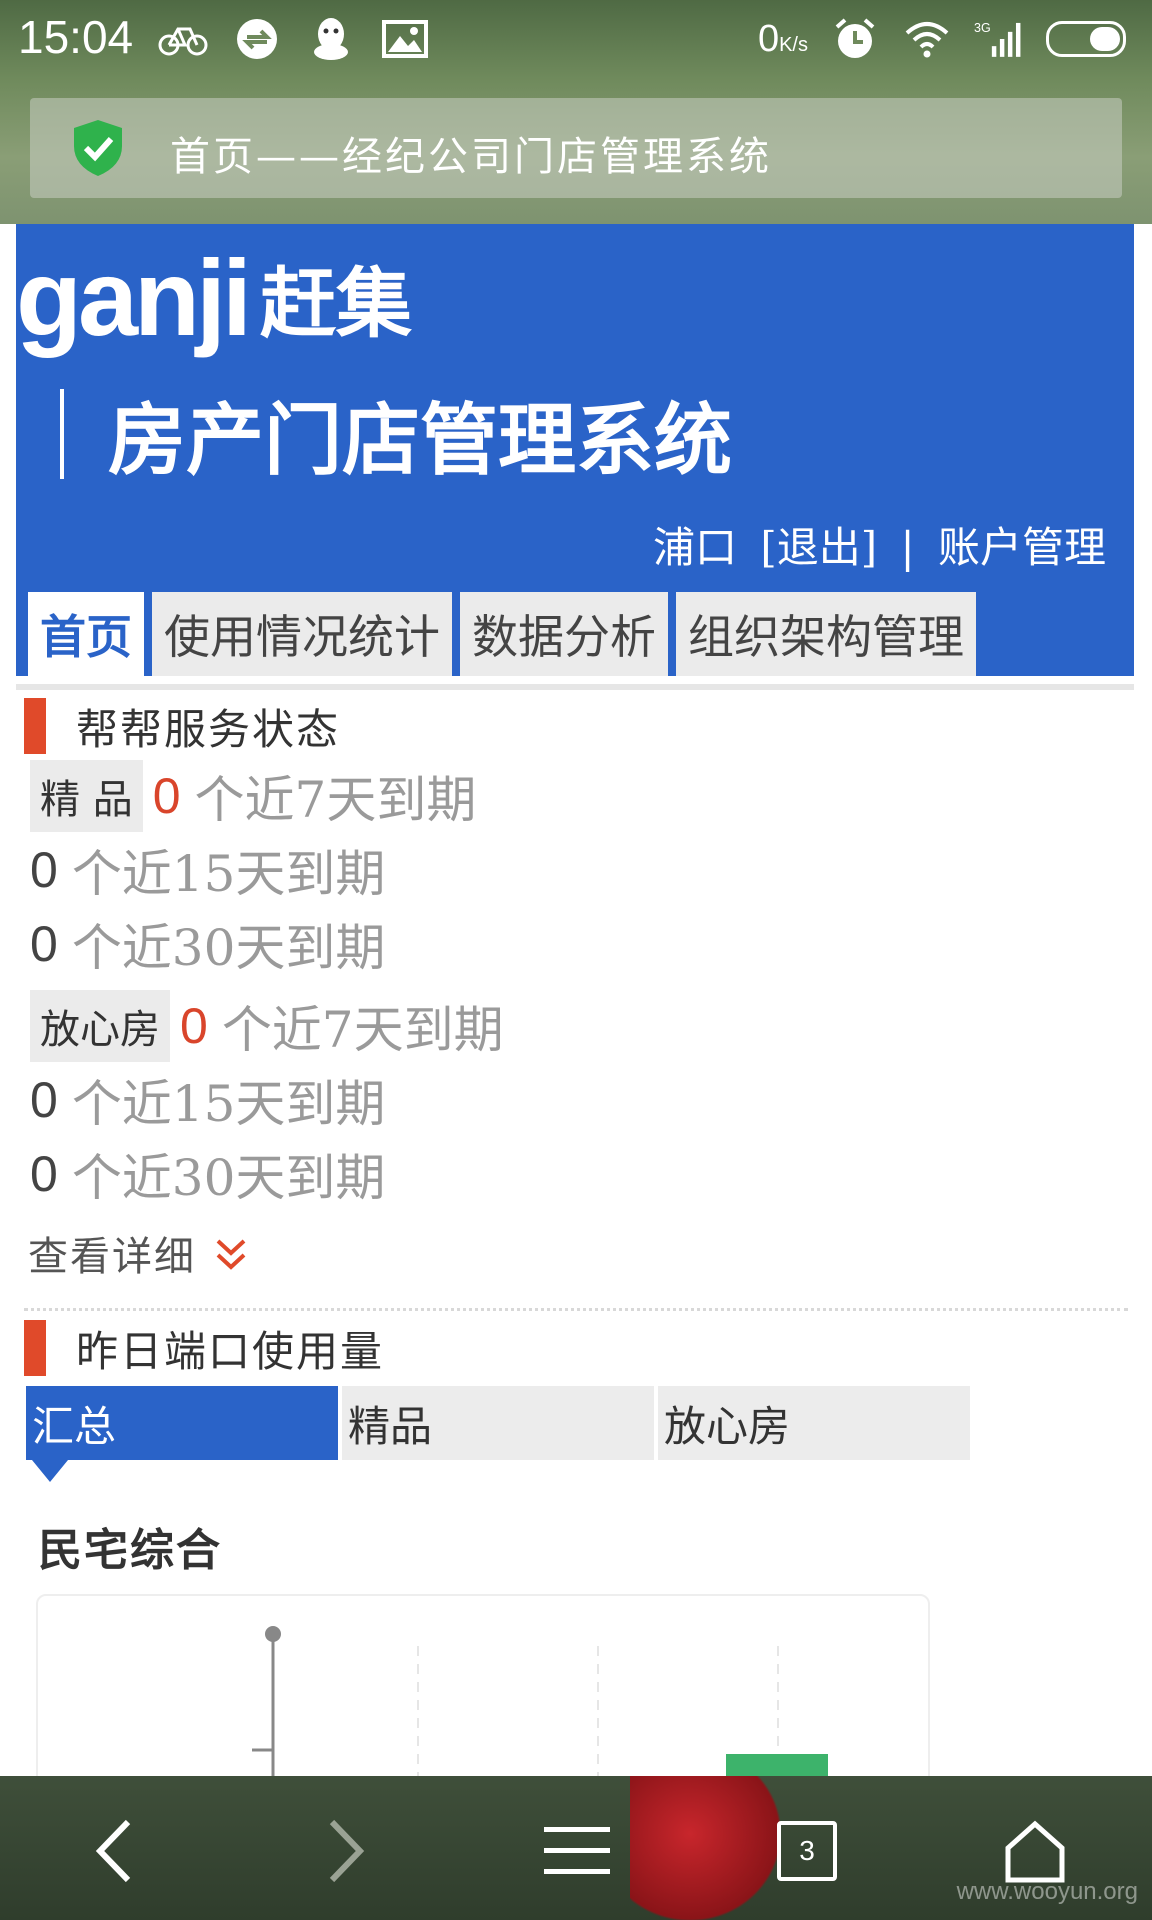 This screenshot has height=1920, width=1152. What do you see at coordinates (336, 303) in the screenshot?
I see `logo-cn-text: 赶集` at bounding box center [336, 303].